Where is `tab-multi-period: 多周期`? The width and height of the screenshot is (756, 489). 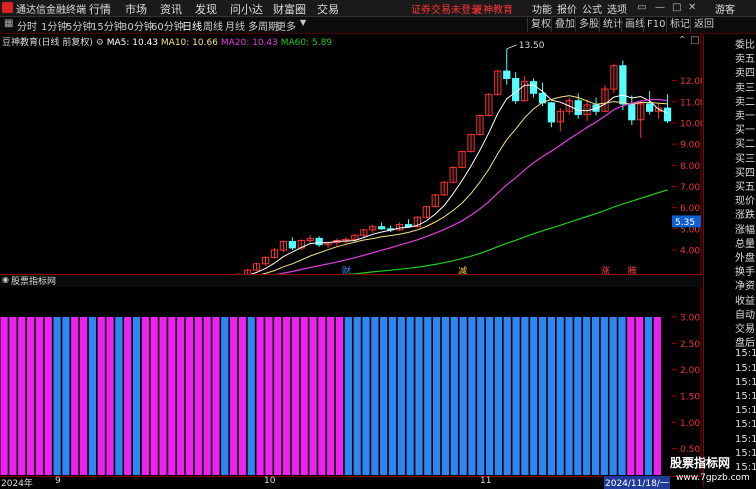
tab-multi-period: 多周期 is located at coordinates (263, 25).